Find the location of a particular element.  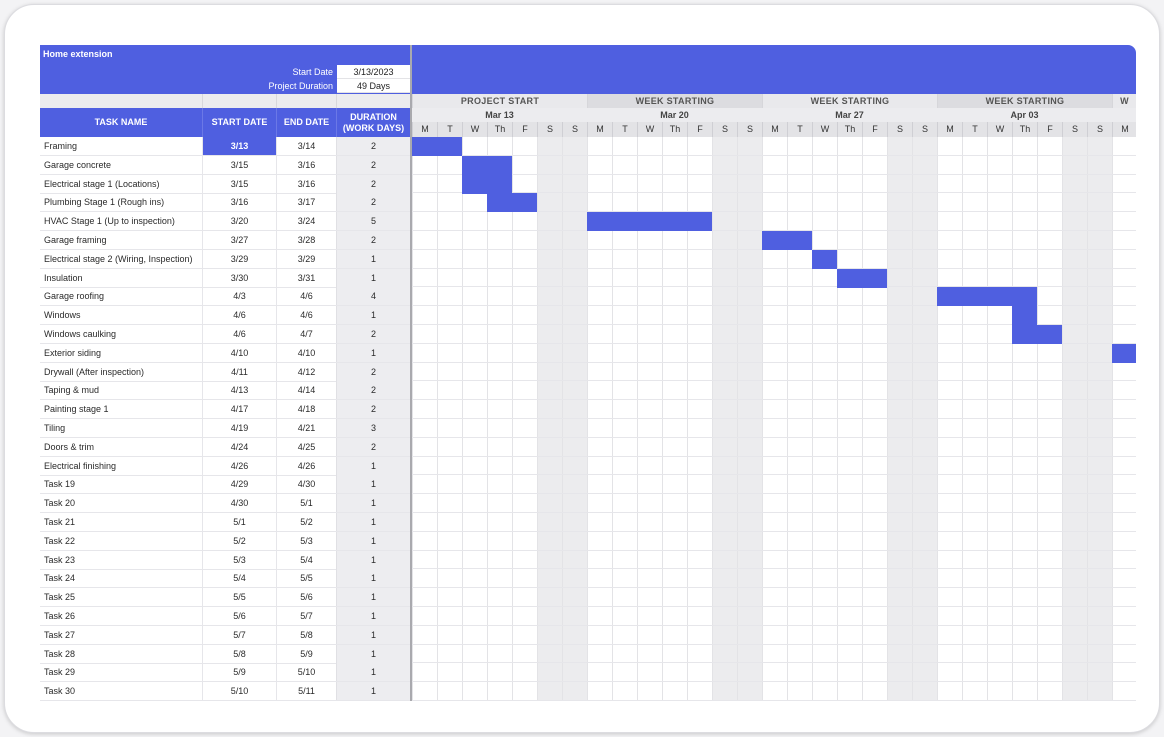

table-row: Task 23 5/3 5/4 1 is located at coordinates (225, 560).